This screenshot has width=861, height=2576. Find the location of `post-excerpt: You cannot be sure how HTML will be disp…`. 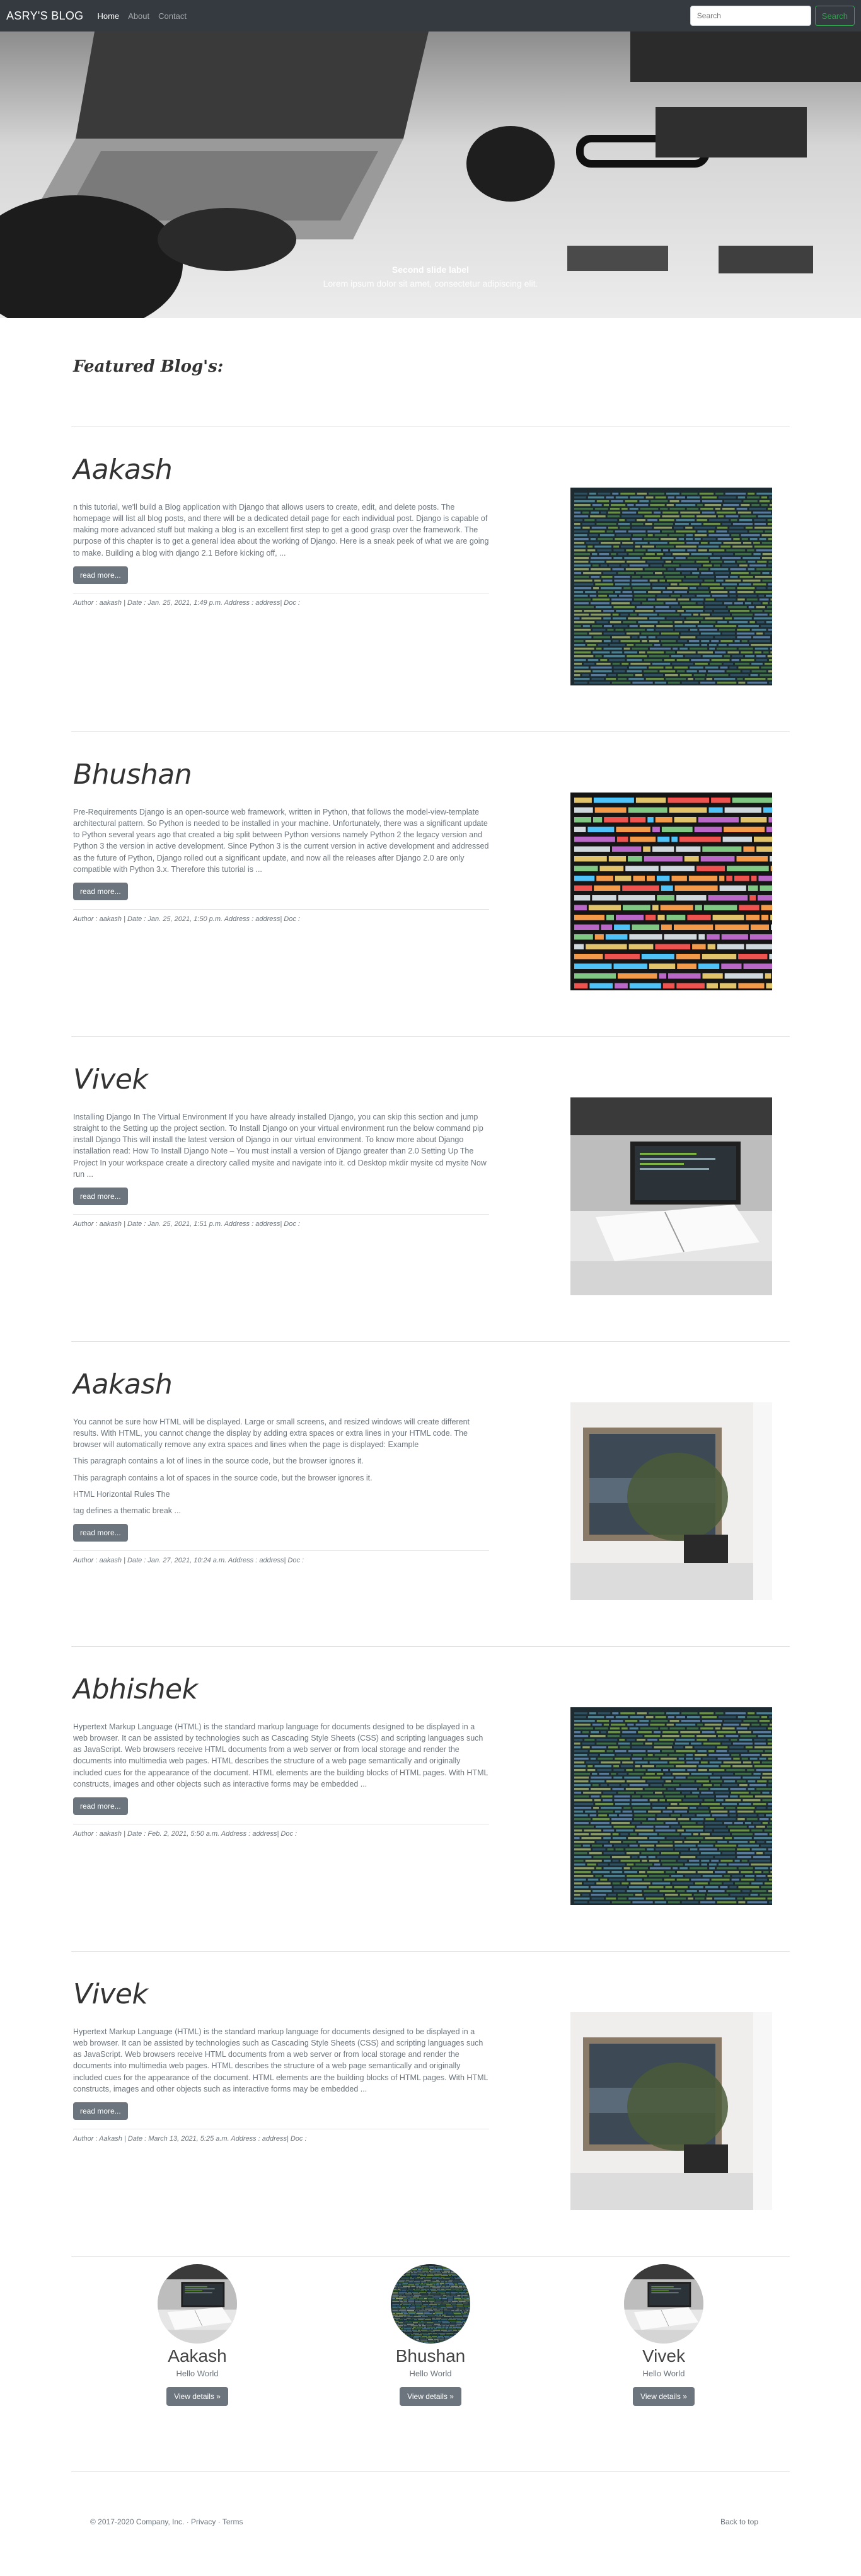

post-excerpt: You cannot be sure how HTML will be disp… is located at coordinates (281, 1466).